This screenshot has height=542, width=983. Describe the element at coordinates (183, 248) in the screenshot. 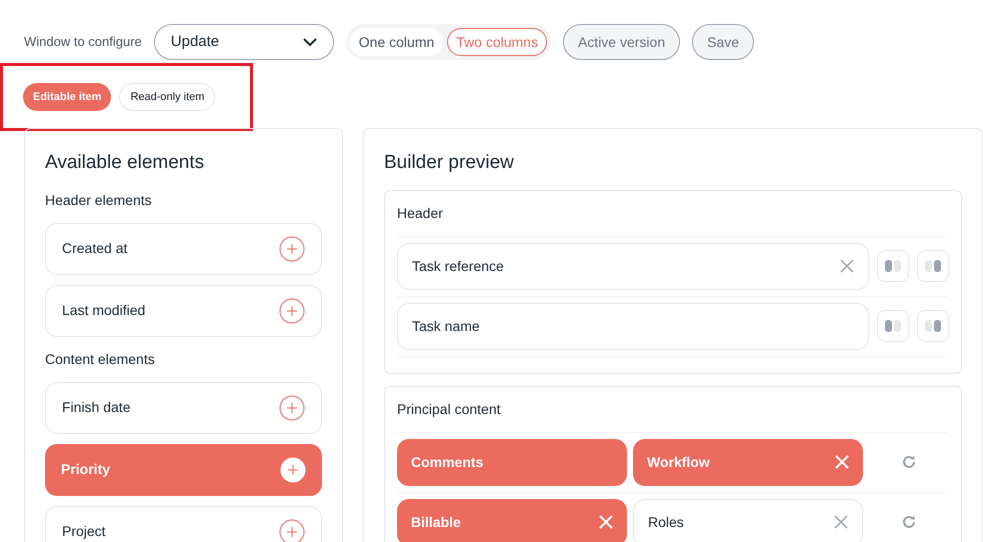

I see `element-item: Created at` at that location.